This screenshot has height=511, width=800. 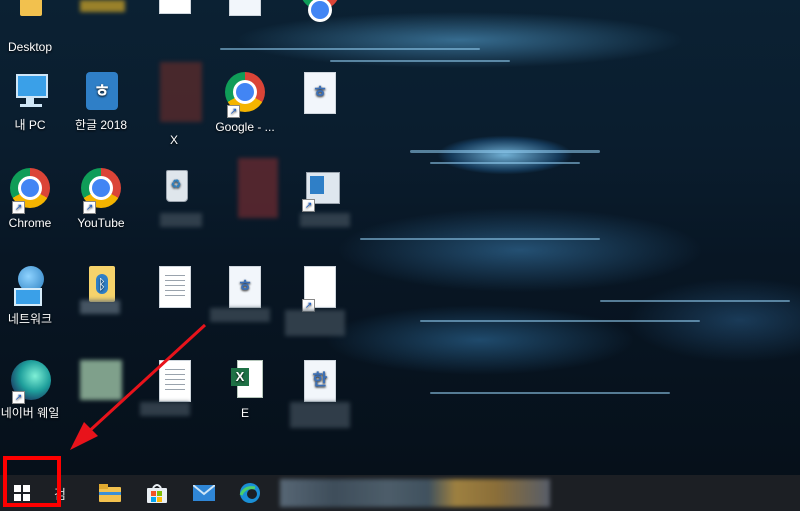 I want to click on folder-icon, so click(x=110, y=493).